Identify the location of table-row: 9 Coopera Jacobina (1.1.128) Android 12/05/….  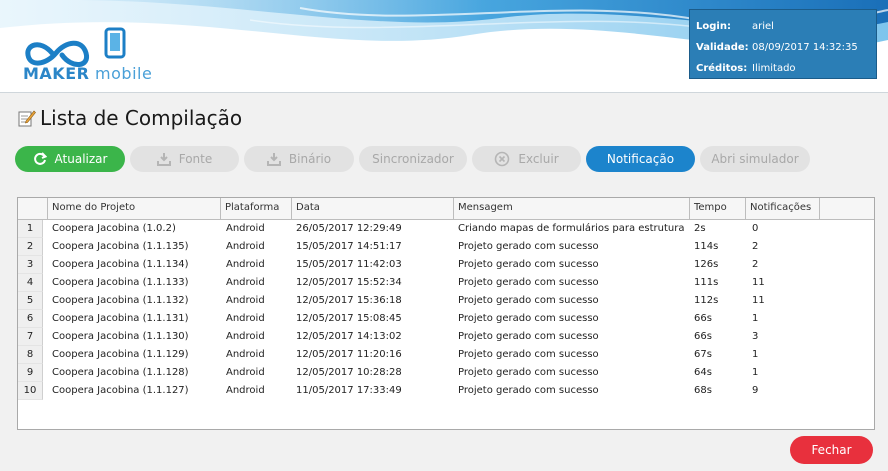
(446, 373).